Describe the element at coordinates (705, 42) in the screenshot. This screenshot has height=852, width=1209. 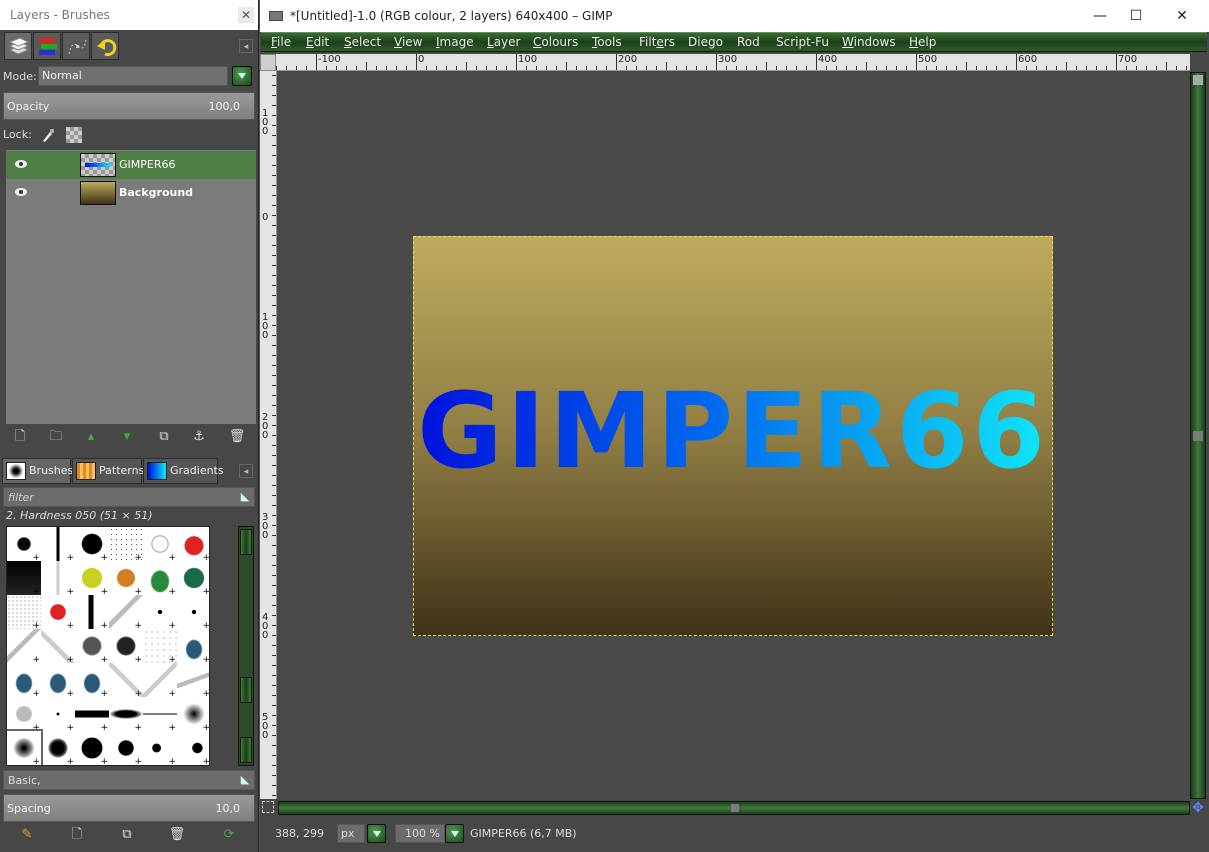
I see `menu-item: Diego` at that location.